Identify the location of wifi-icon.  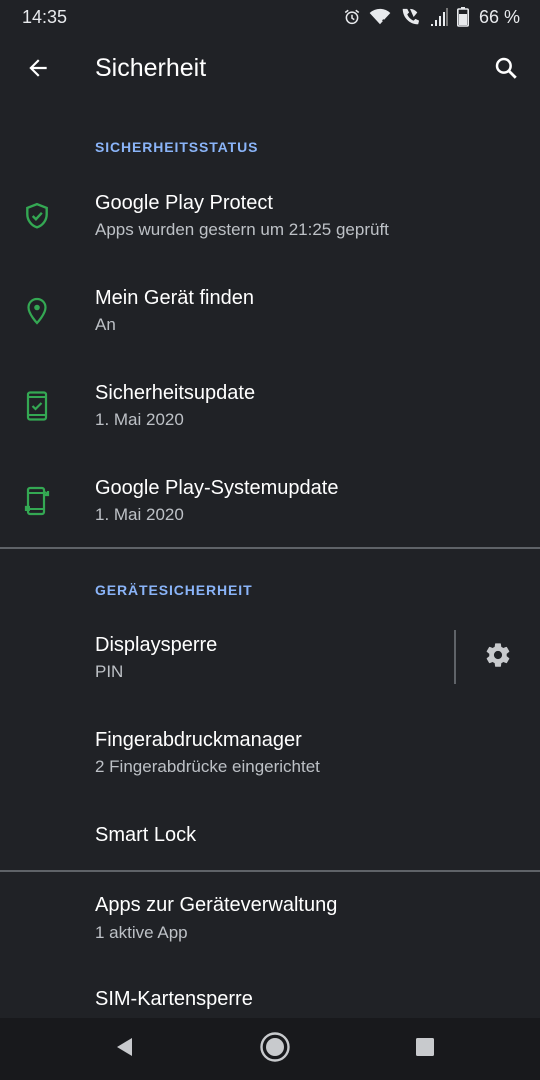
(380, 17).